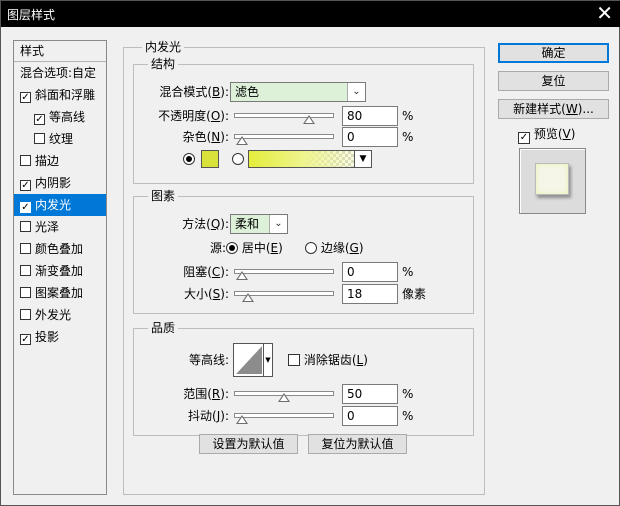 The width and height of the screenshot is (620, 506). Describe the element at coordinates (206, 394) in the screenshot. I see `range-label: 范围(R):` at that location.